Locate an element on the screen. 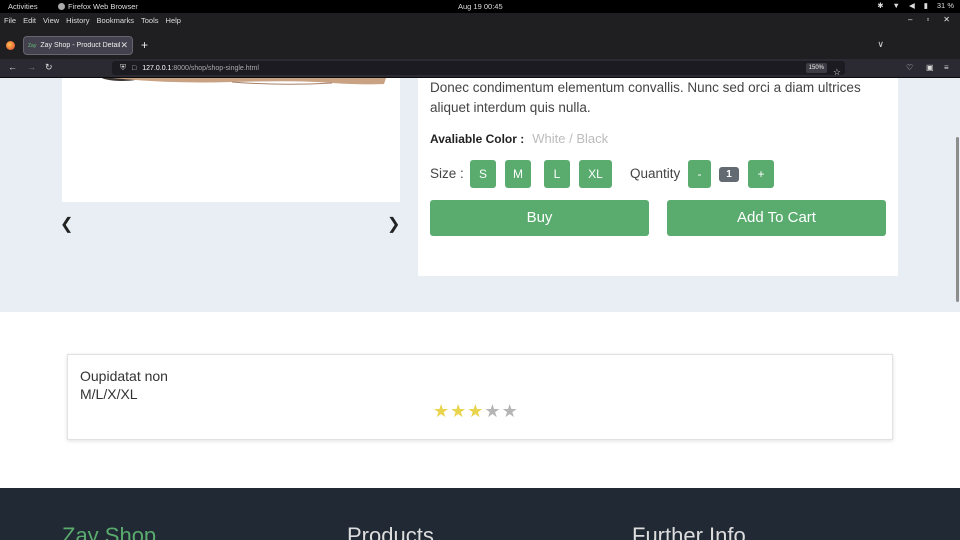  footer-brand: Zay Shop is located at coordinates (109, 531).